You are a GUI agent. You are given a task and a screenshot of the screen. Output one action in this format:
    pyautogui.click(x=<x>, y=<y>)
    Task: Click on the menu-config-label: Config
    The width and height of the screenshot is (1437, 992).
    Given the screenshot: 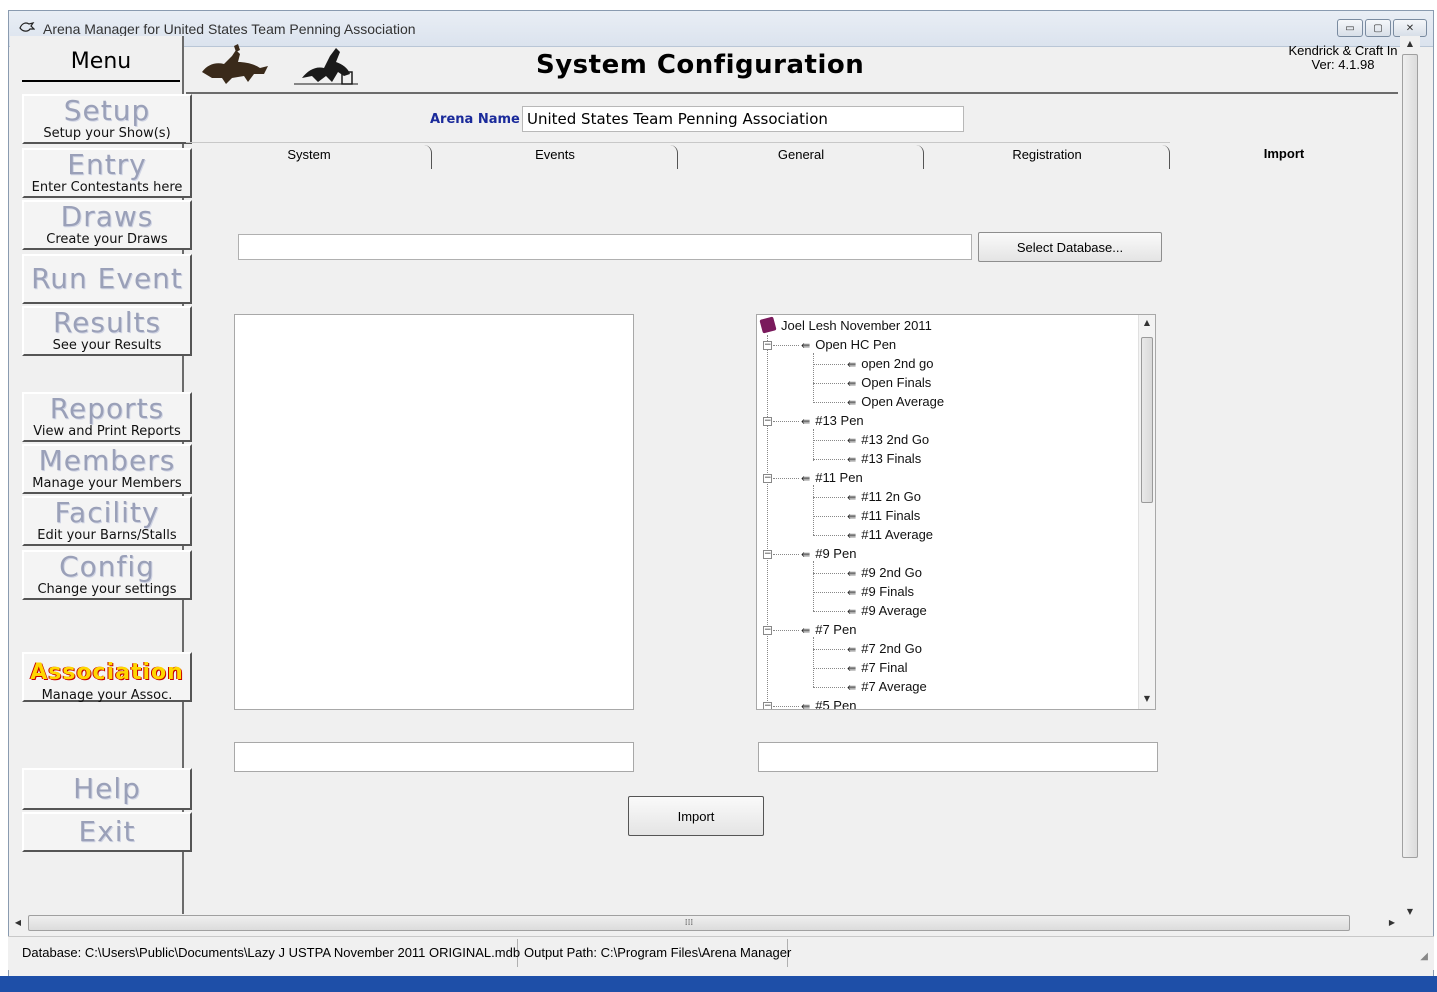 What is the action you would take?
    pyautogui.click(x=107, y=566)
    